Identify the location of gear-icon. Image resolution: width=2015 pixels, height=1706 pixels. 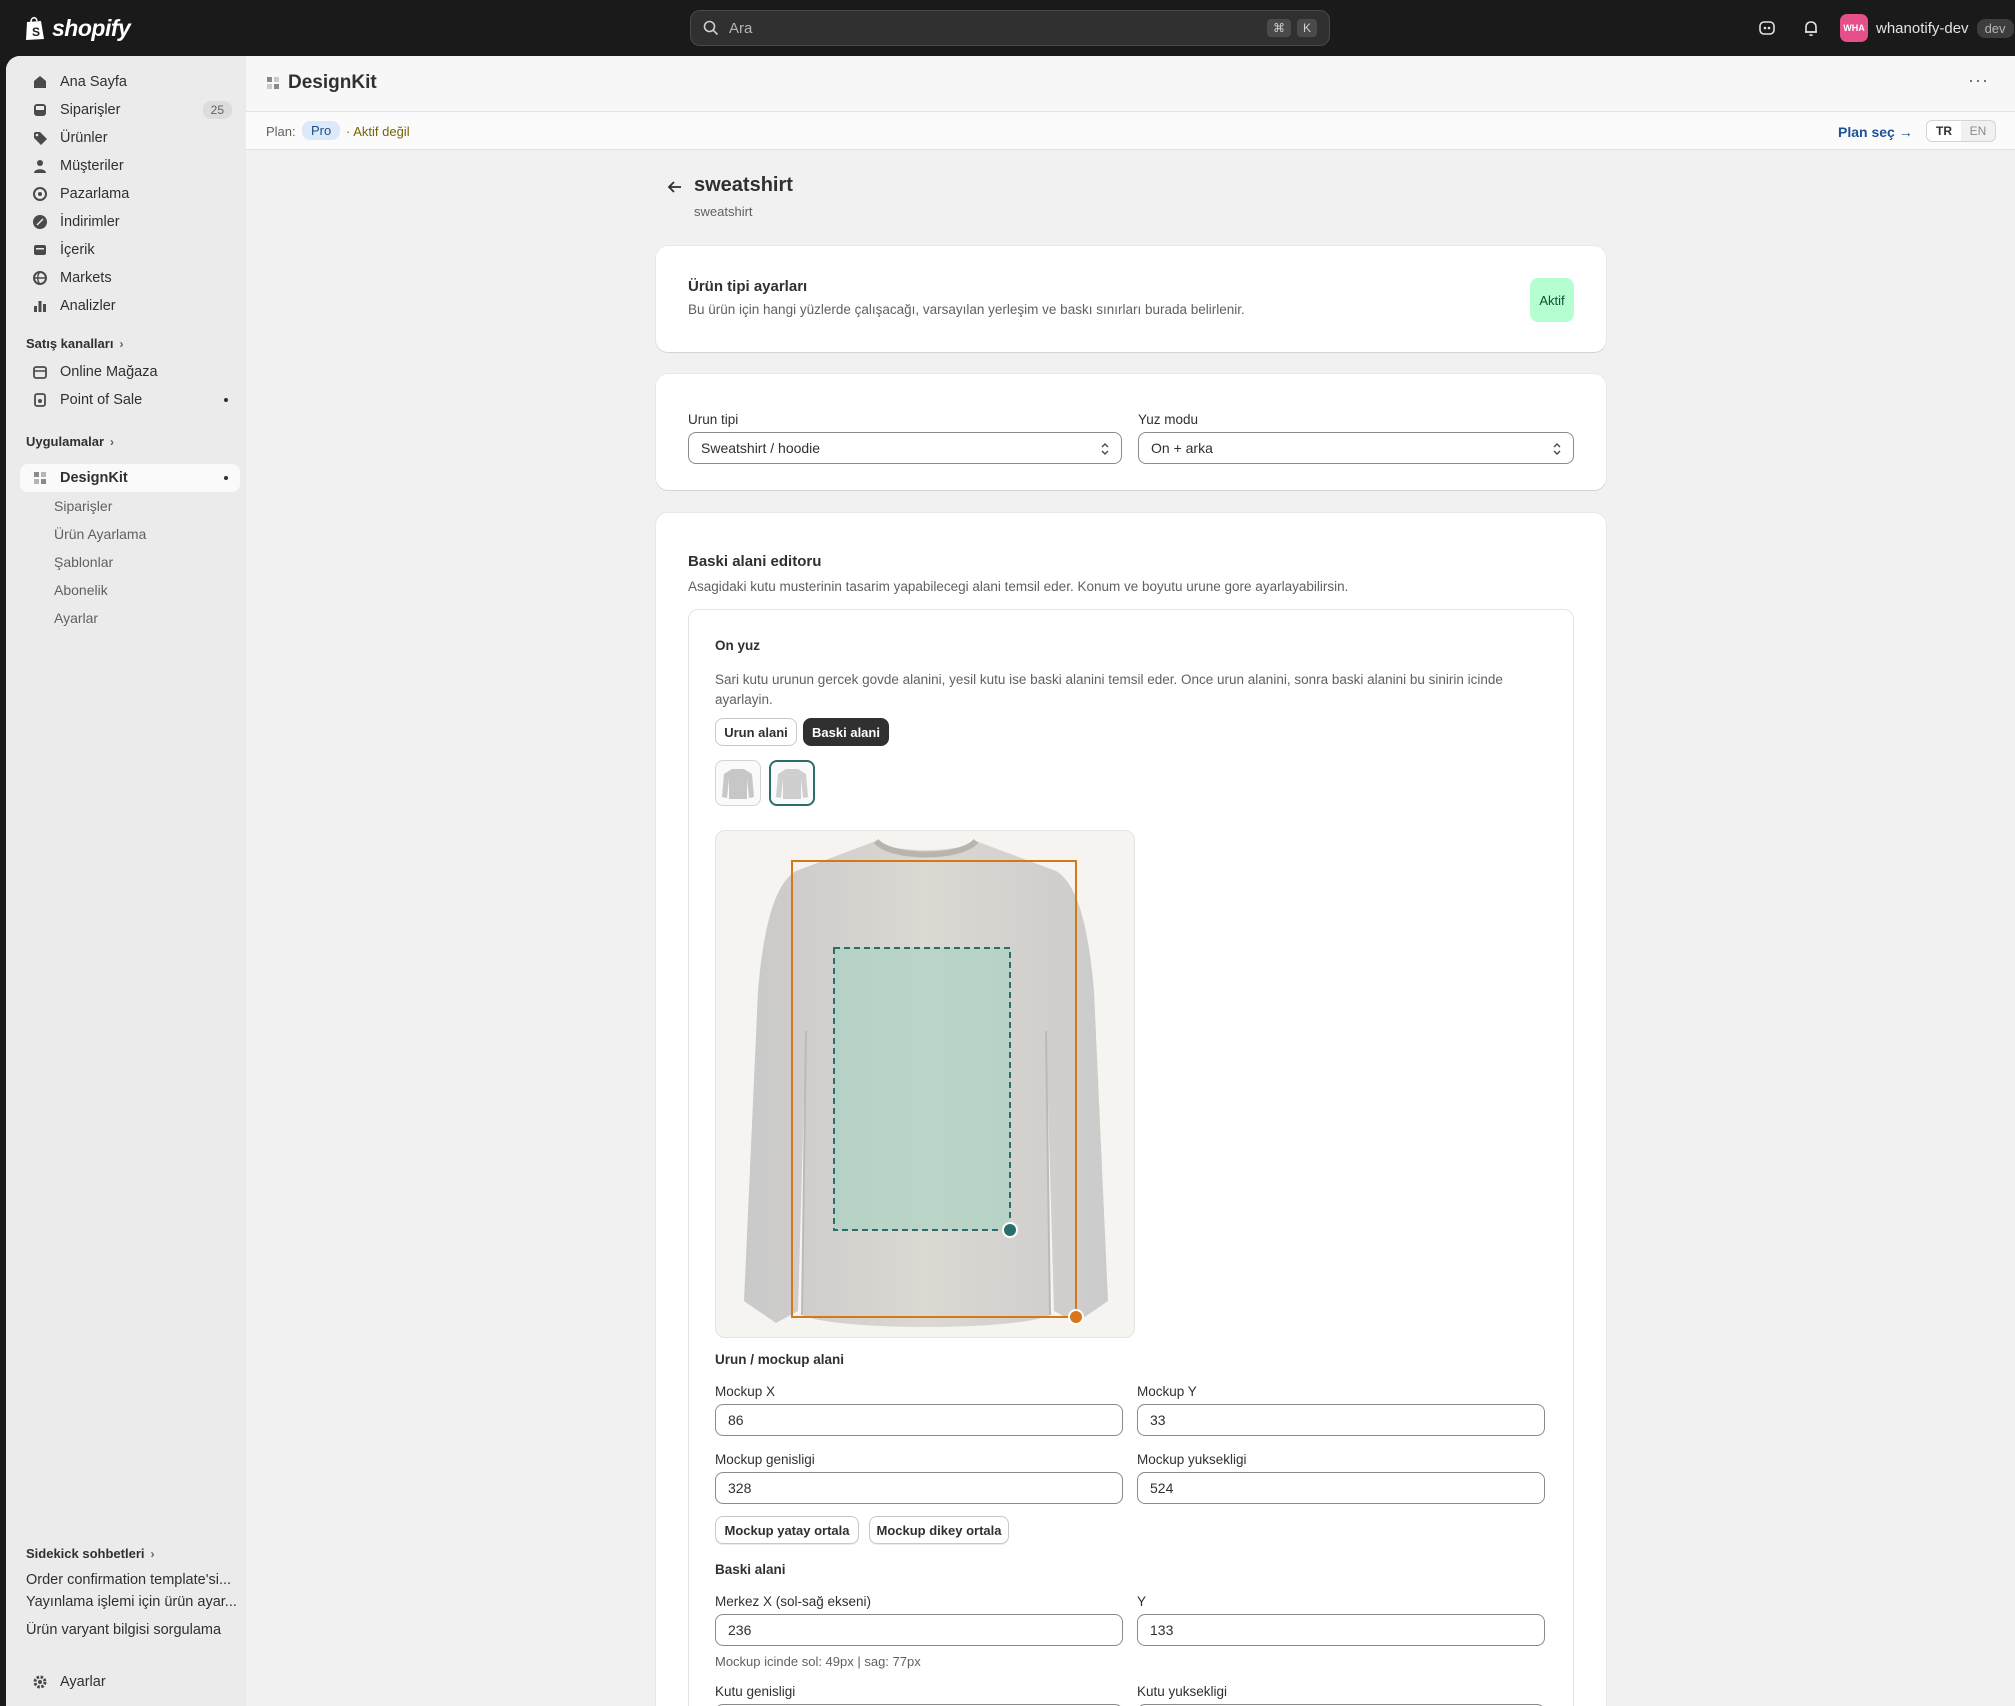
(40, 1682).